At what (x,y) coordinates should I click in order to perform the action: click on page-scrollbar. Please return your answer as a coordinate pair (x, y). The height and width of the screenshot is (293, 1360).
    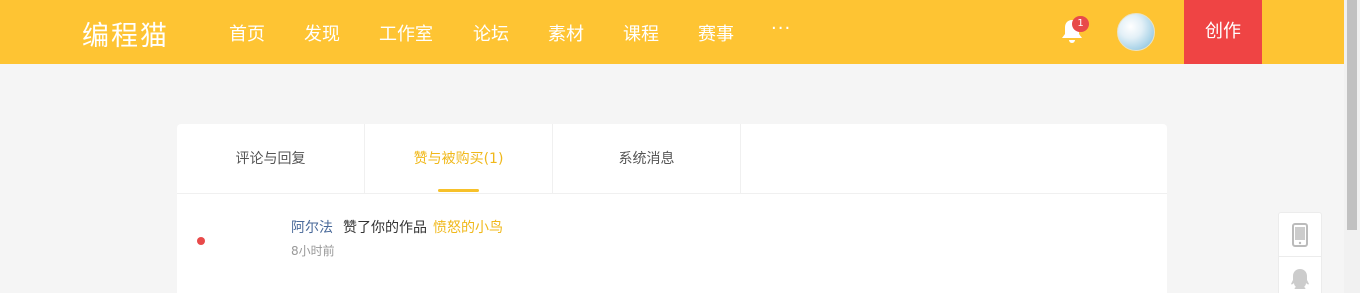
    Looking at the image, I should click on (1352, 146).